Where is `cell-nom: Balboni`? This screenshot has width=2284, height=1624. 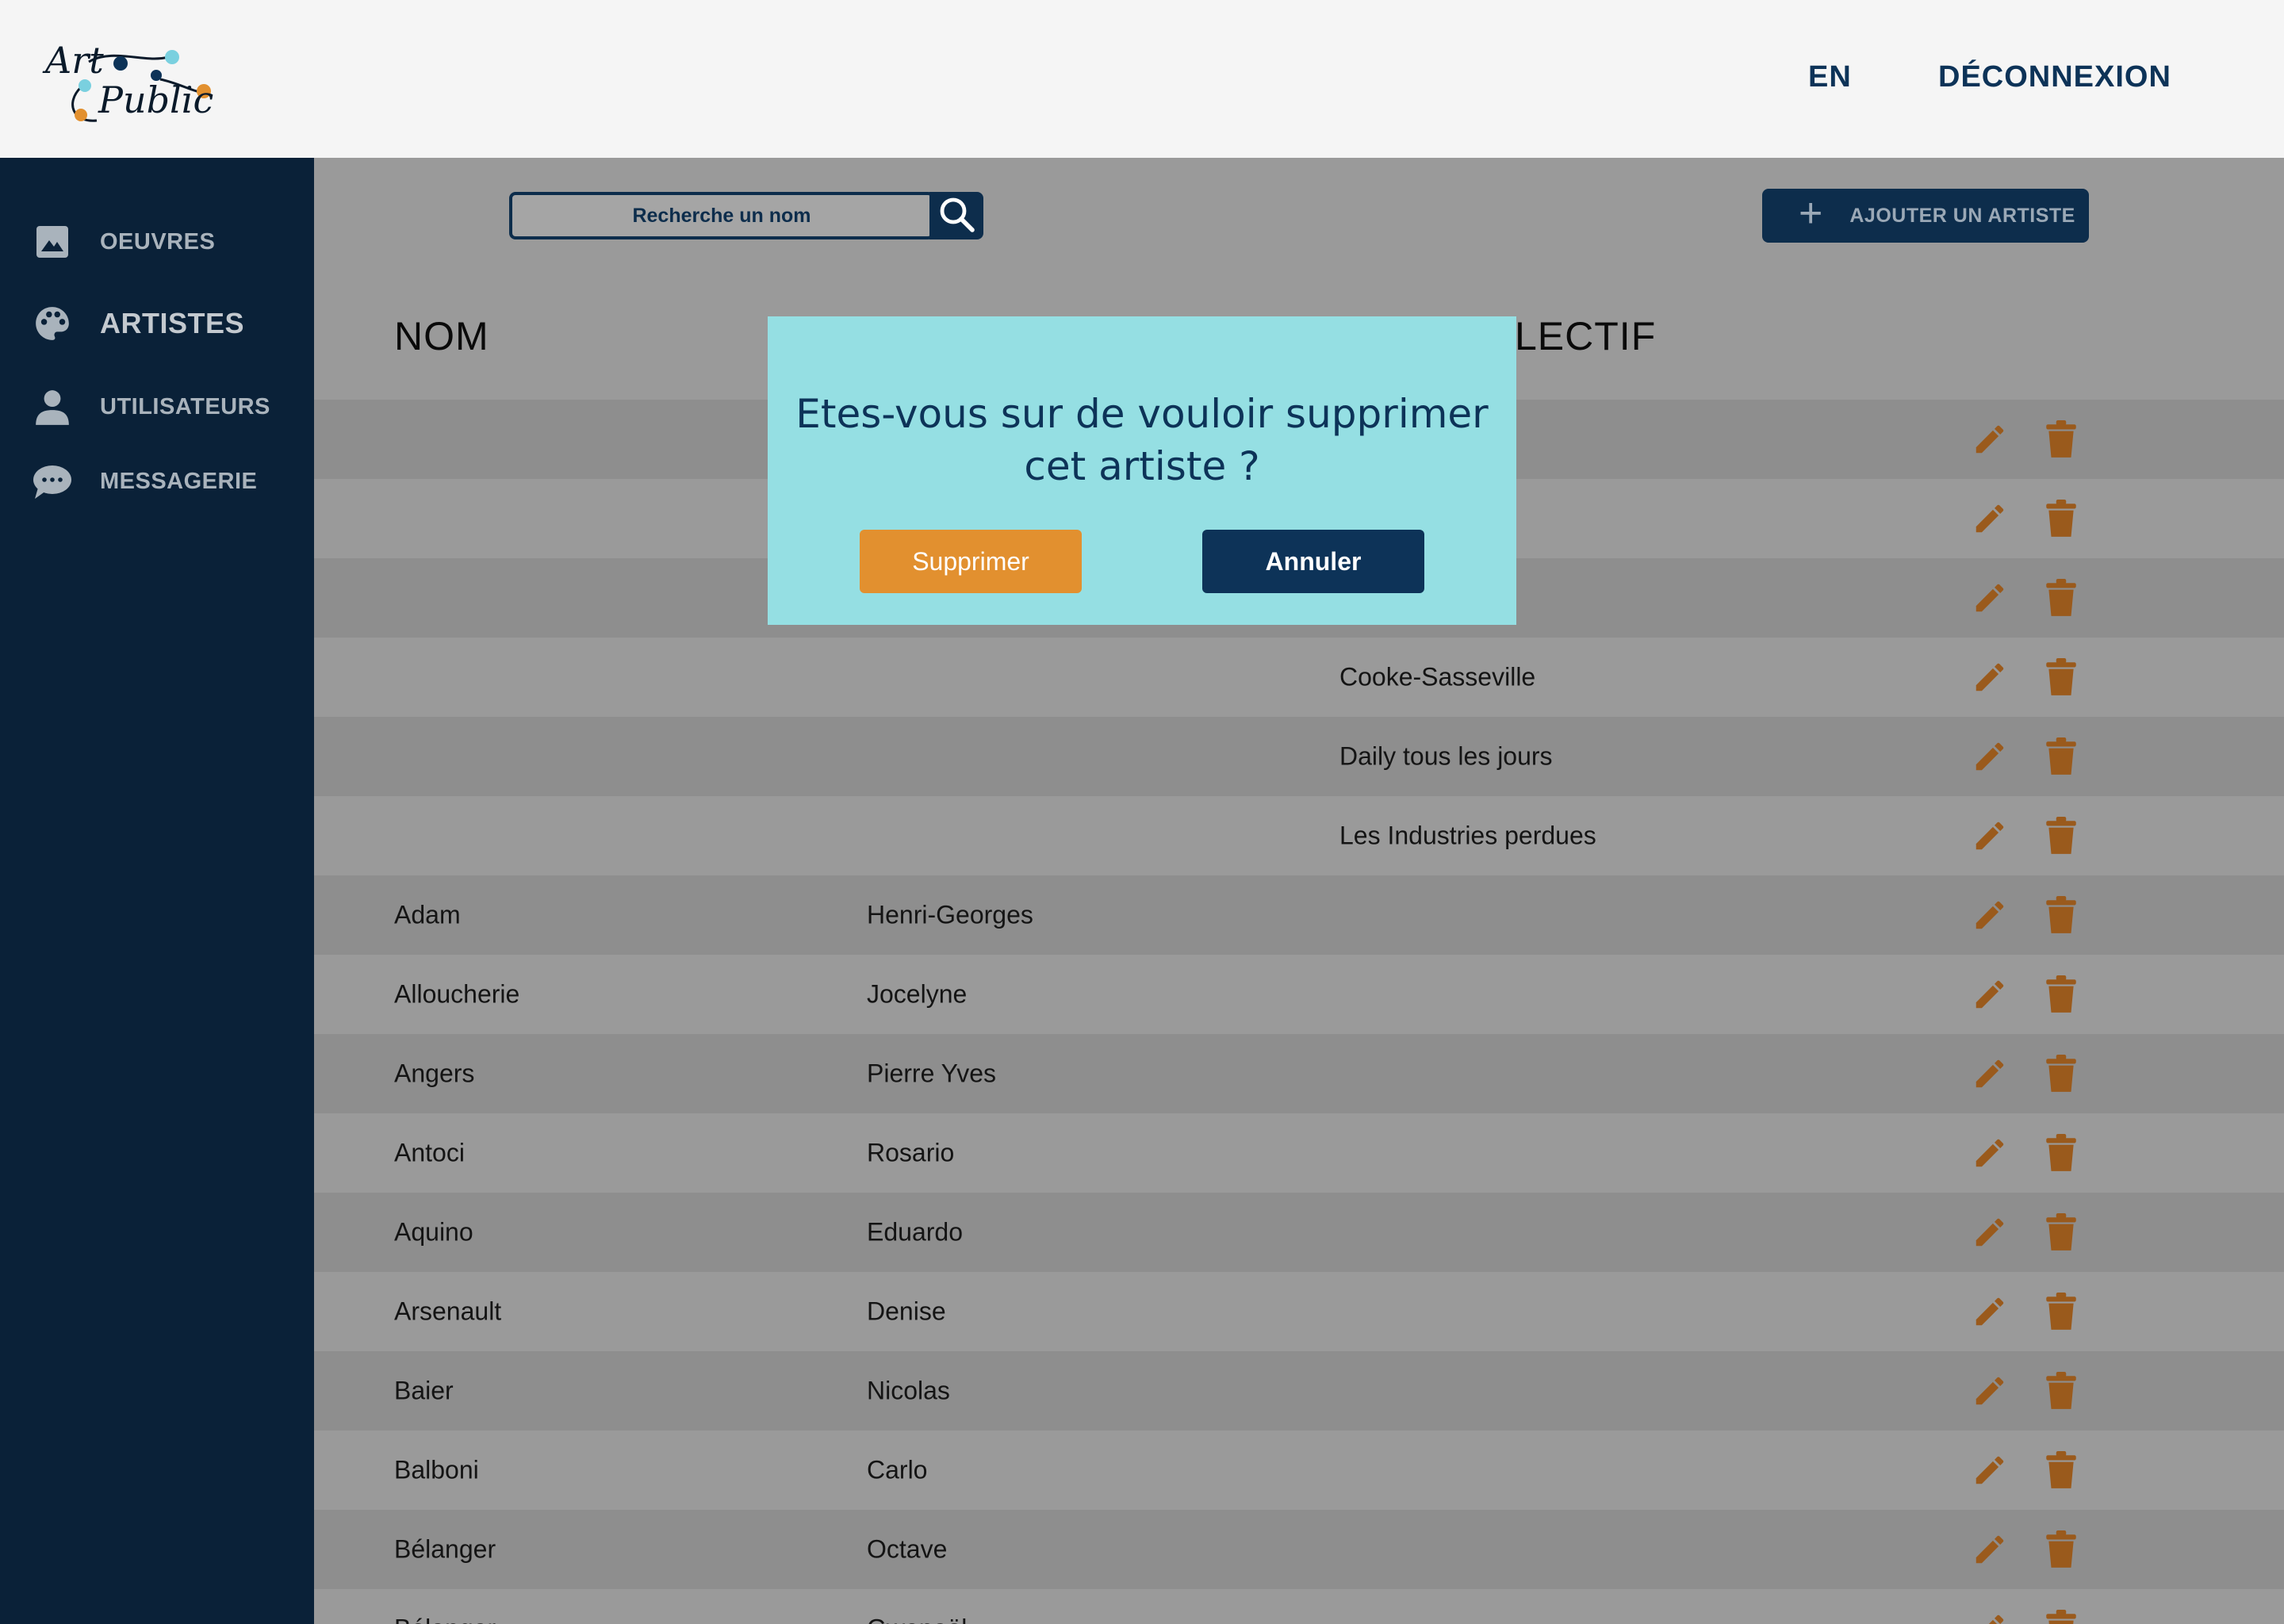
cell-nom: Balboni is located at coordinates (436, 1469).